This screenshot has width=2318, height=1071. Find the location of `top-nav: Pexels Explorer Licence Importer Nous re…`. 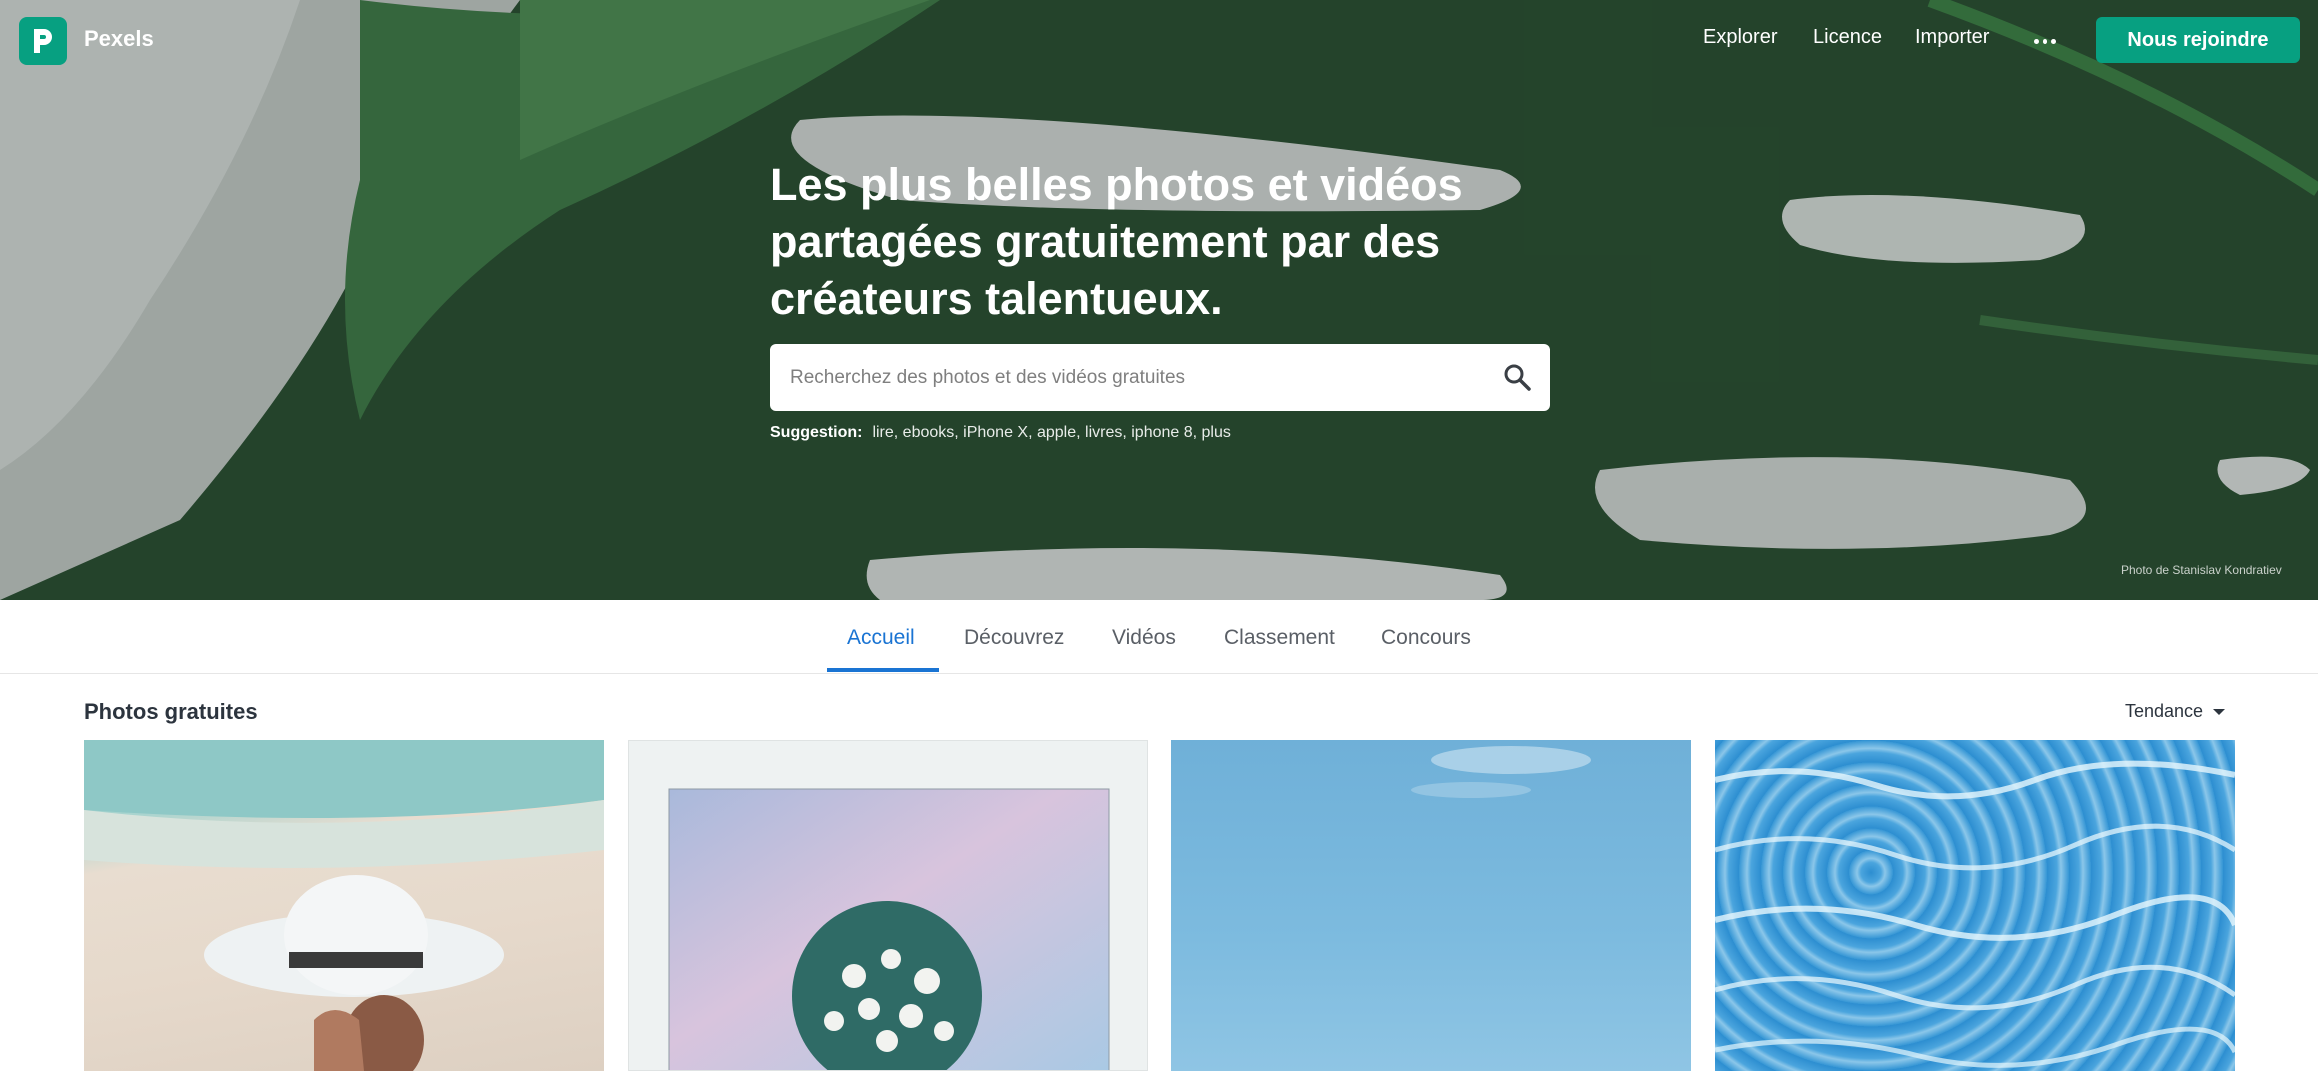

top-nav: Pexels Explorer Licence Importer Nous re… is located at coordinates (1159, 41).